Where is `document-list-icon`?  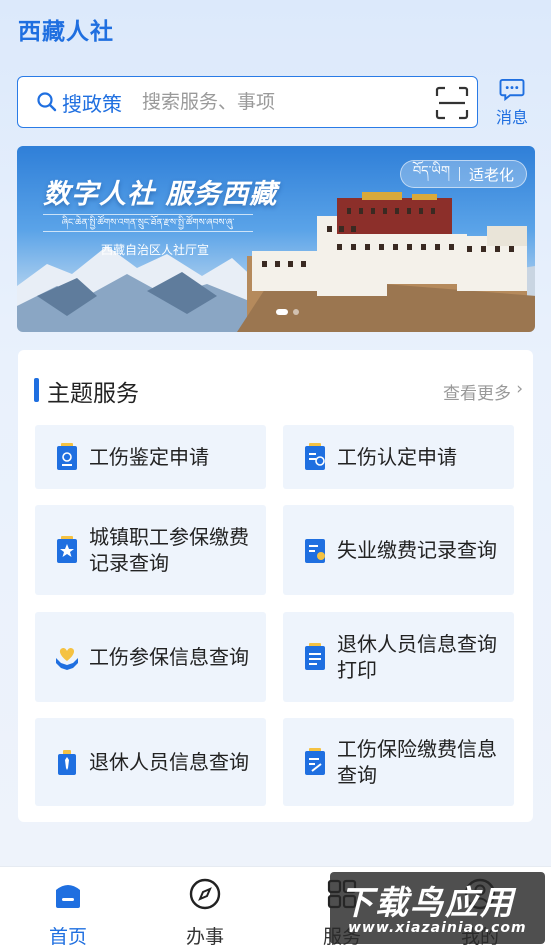
document-list-icon is located at coordinates (315, 656).